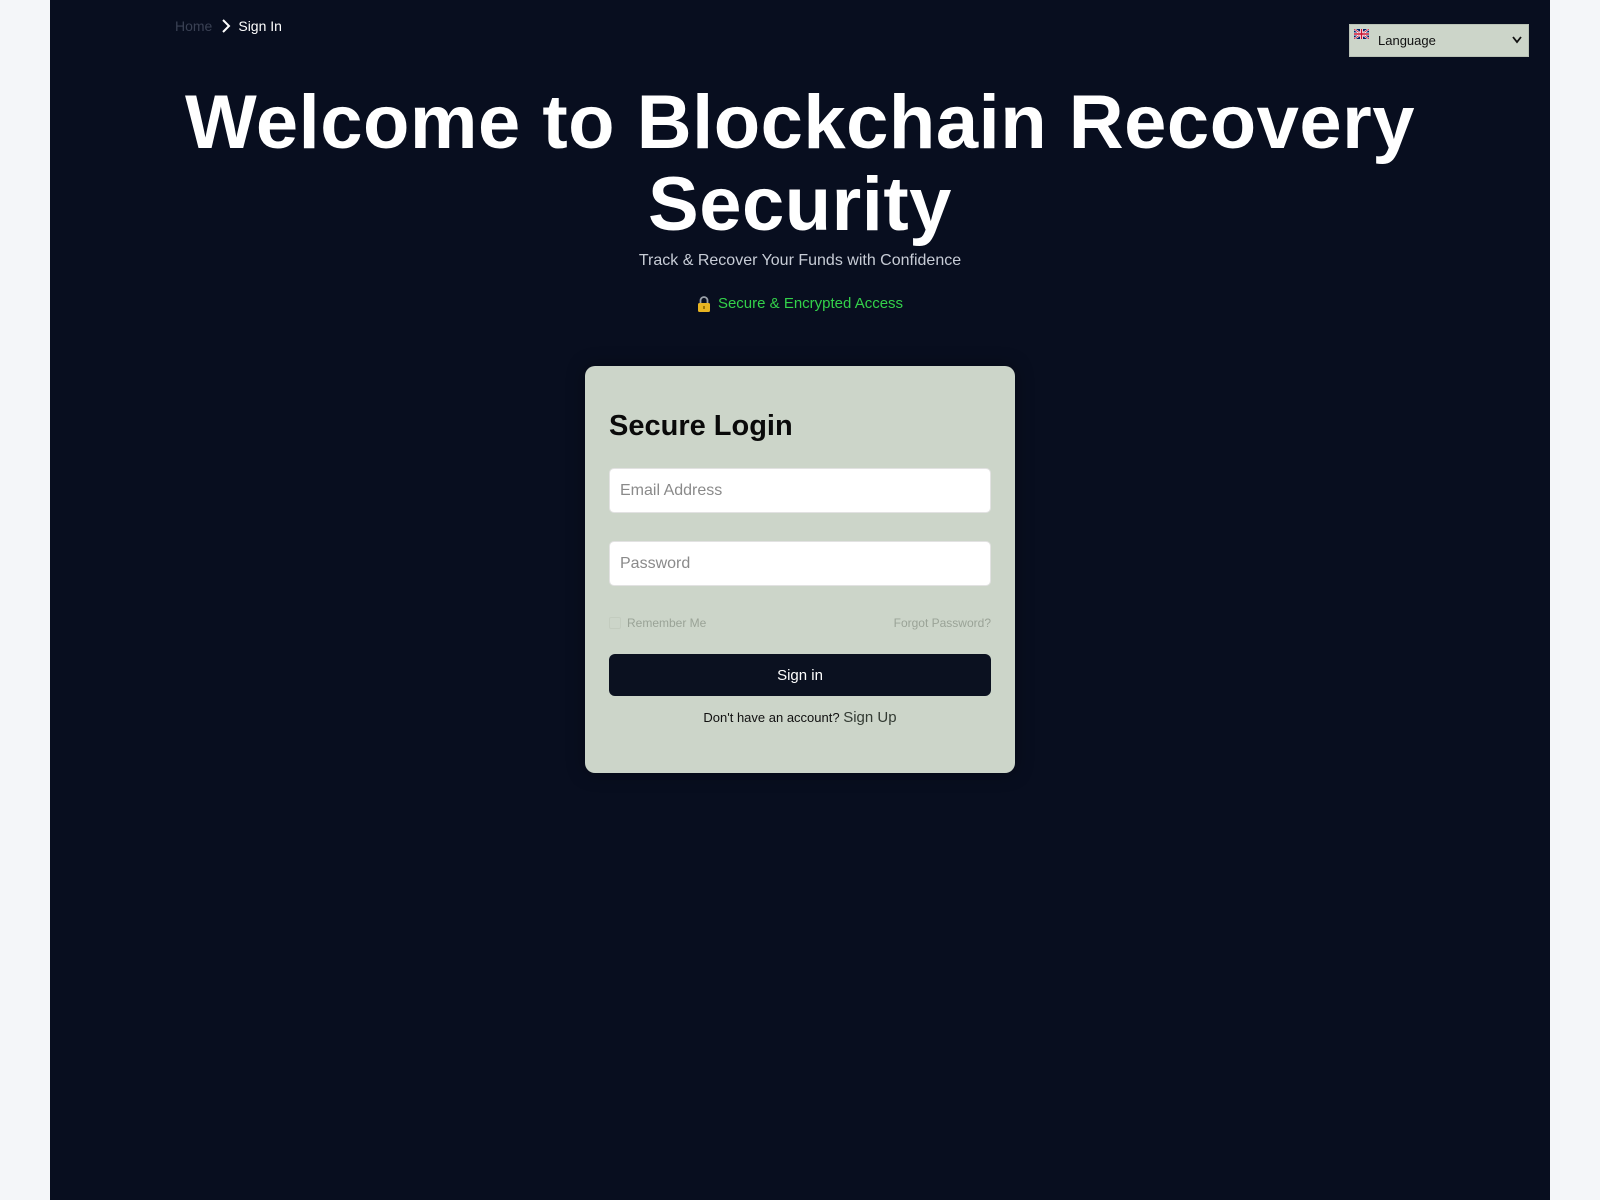  I want to click on signup-prompt-text: Don't have an account?, so click(771, 717).